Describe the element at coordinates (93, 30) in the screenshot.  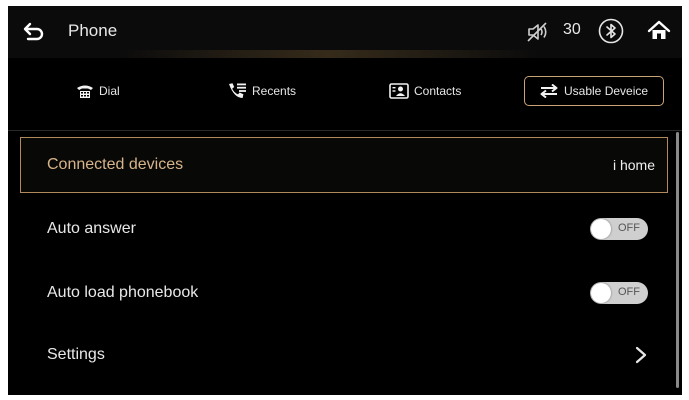
I see `page-title: Phone` at that location.